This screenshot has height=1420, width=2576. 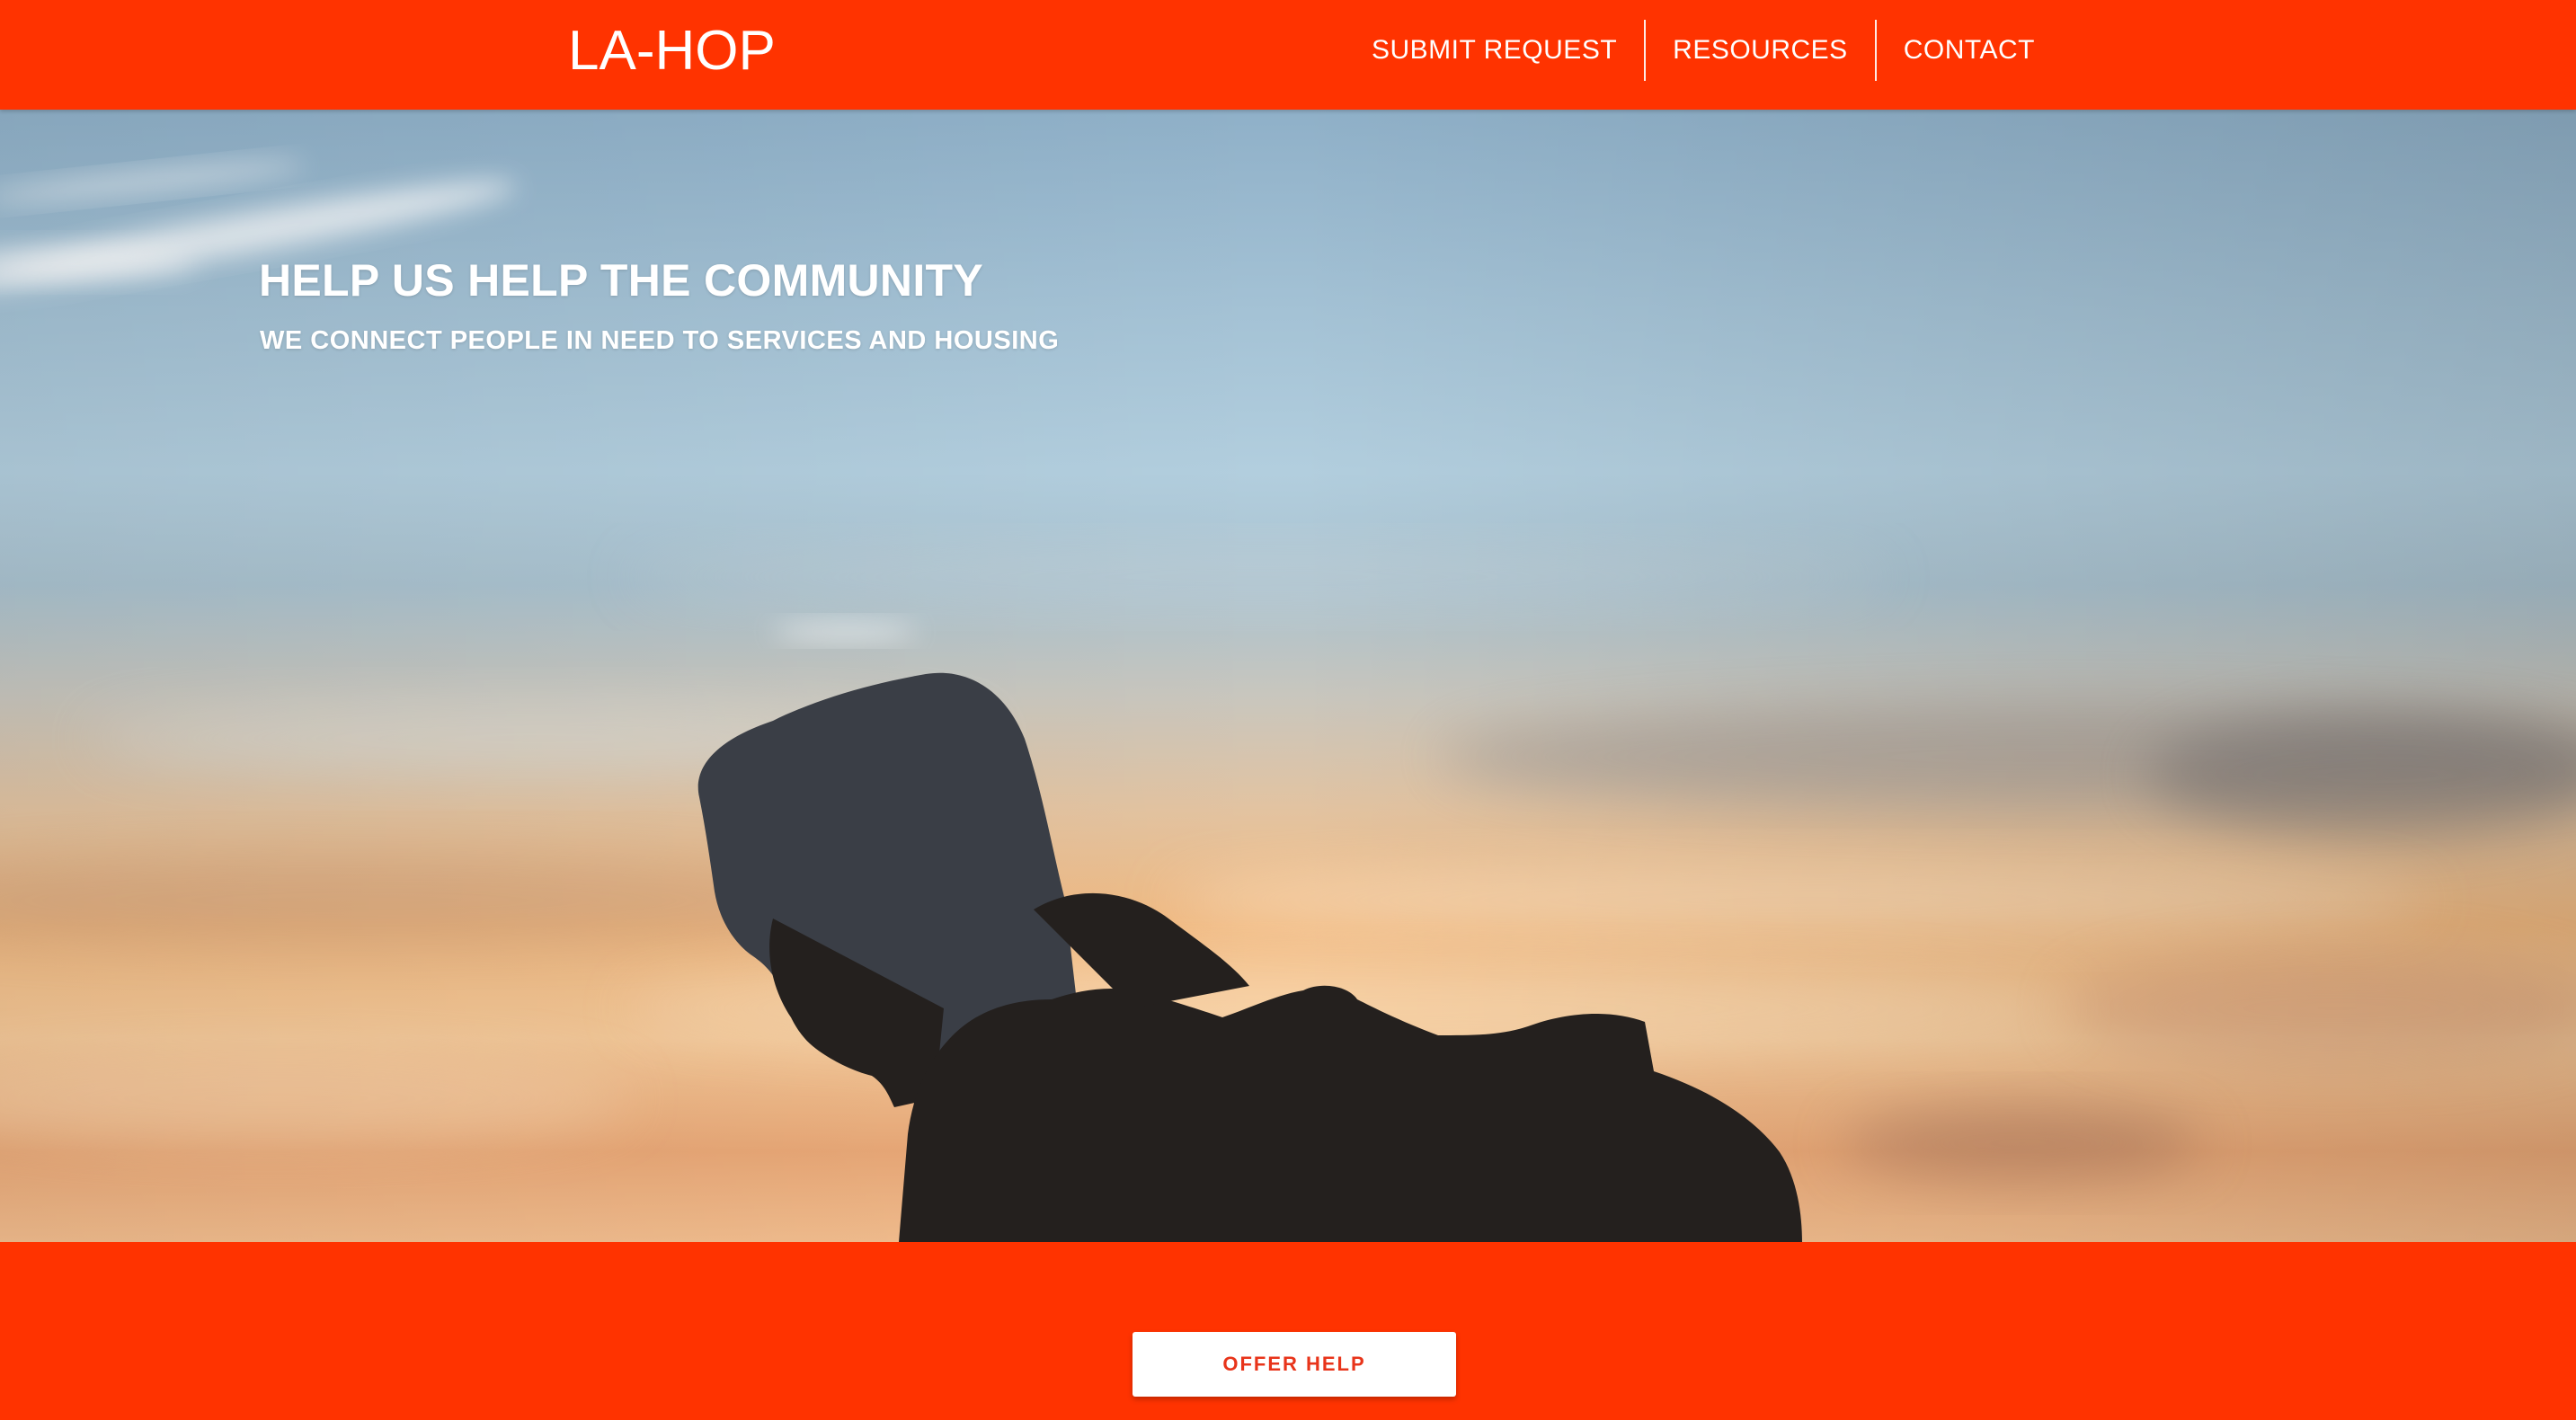 I want to click on cta-section: OFFER HELP, so click(x=1288, y=1331).